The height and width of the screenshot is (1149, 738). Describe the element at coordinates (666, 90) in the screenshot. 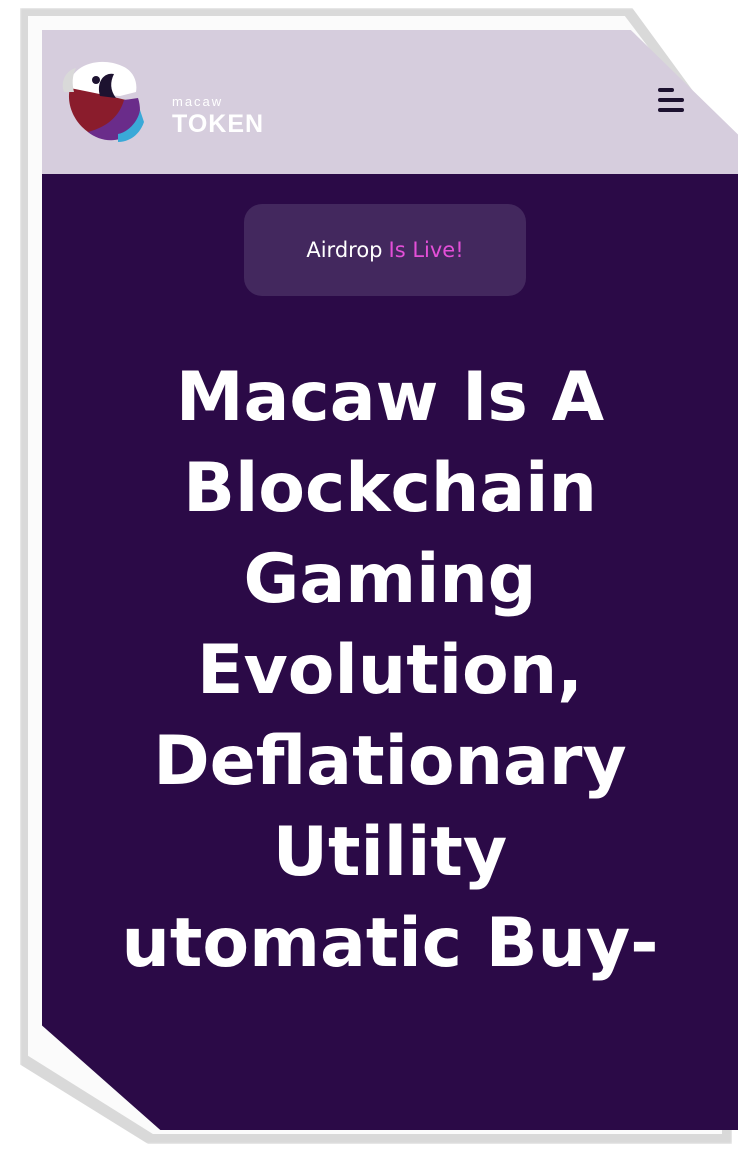

I see `hamburger-bar-top` at that location.